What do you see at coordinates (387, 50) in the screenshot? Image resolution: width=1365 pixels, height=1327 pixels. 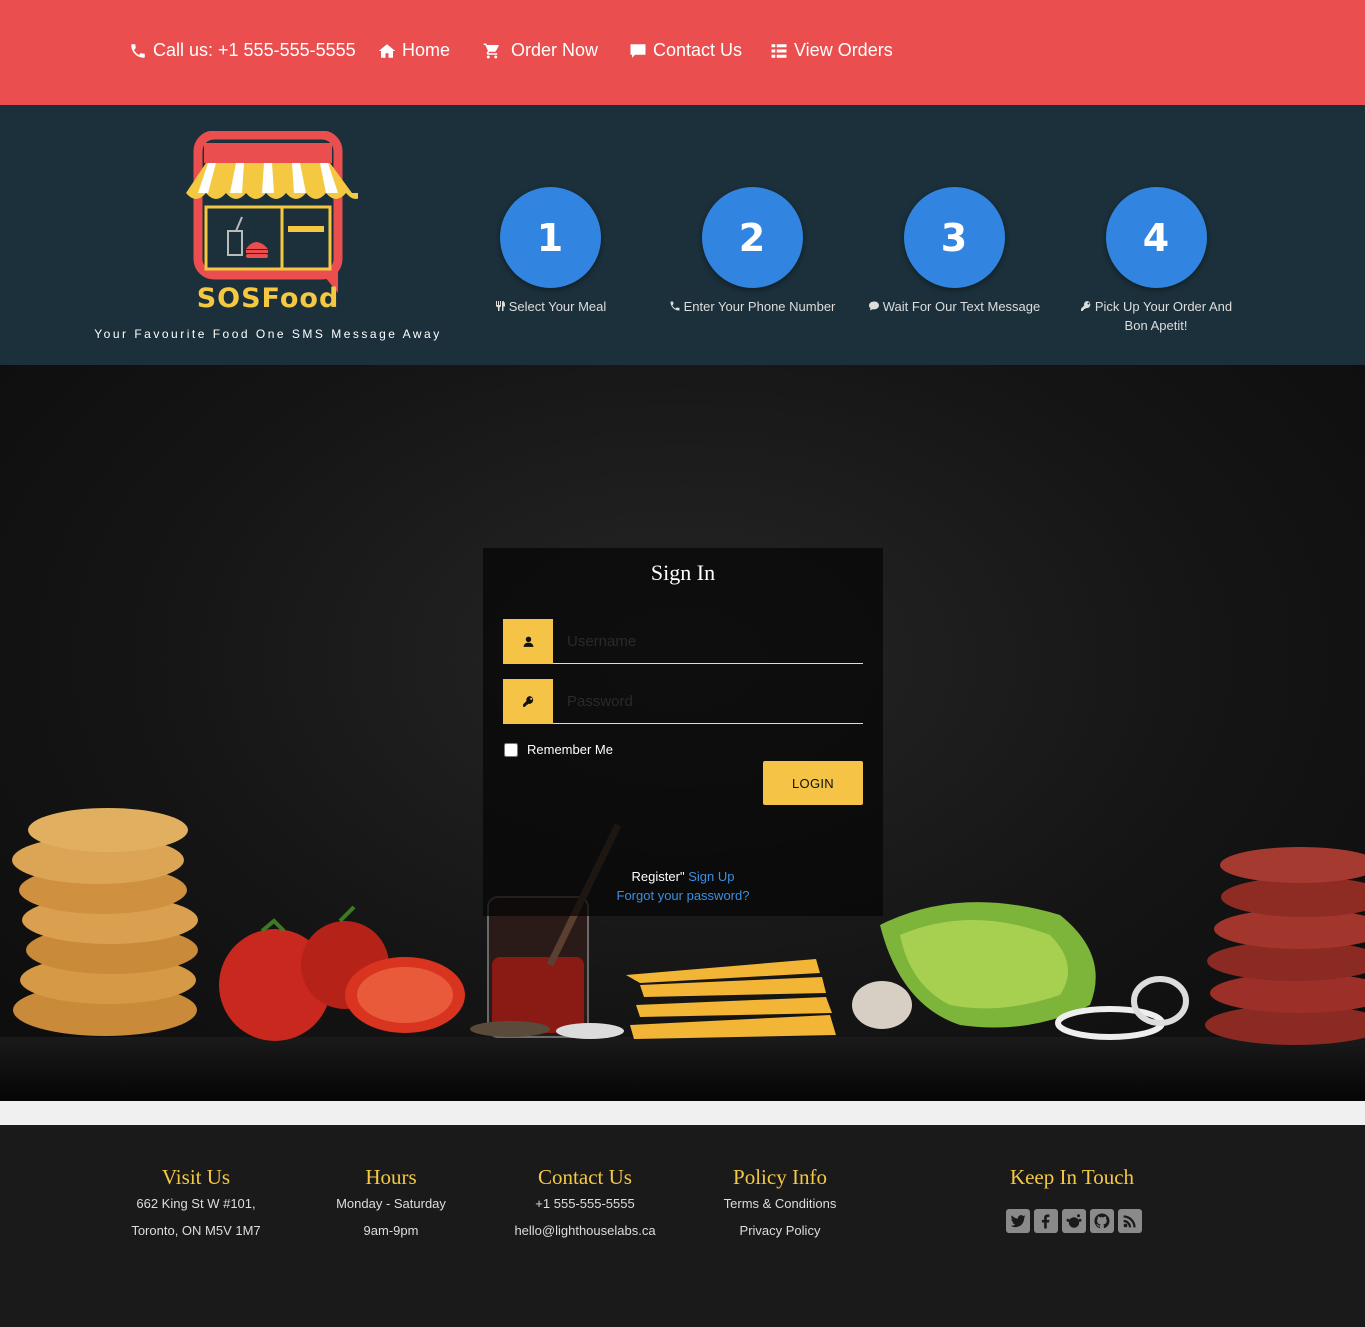 I see `home-icon` at bounding box center [387, 50].